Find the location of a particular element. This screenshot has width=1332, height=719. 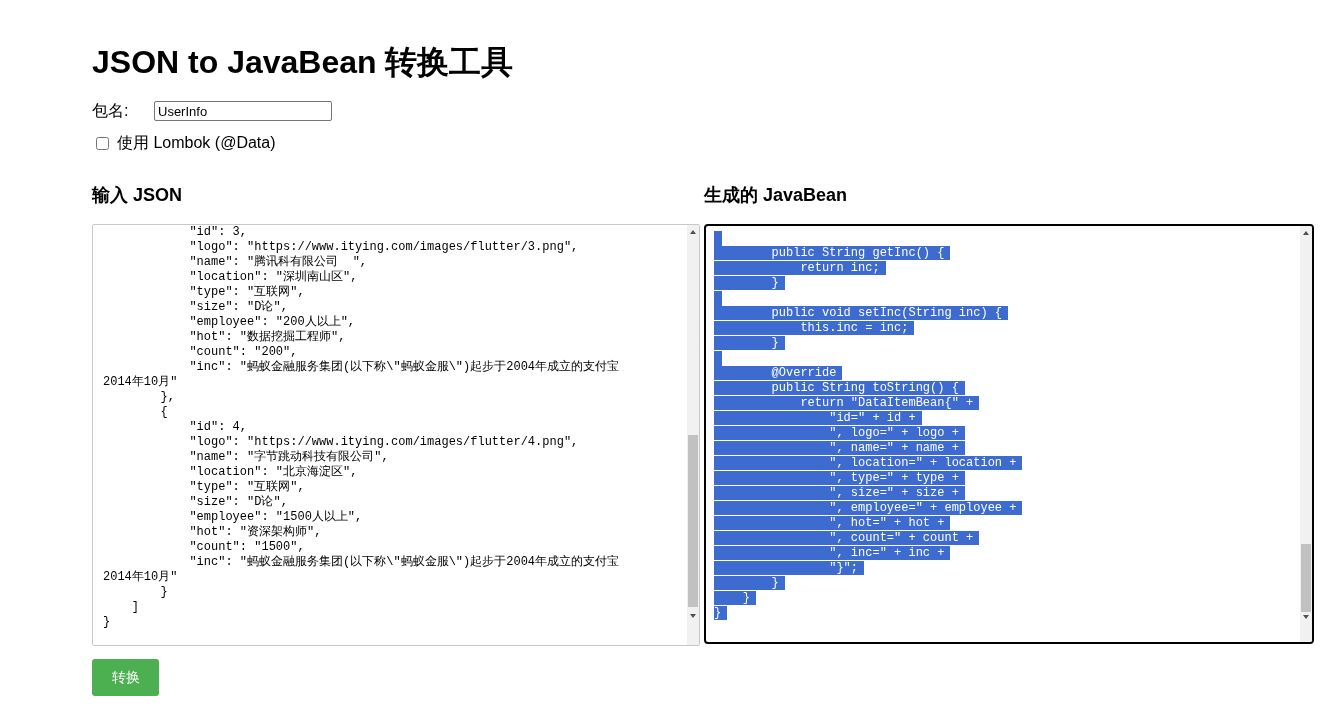

lombok-label: 使用 Lombok (@Data) is located at coordinates (196, 142).